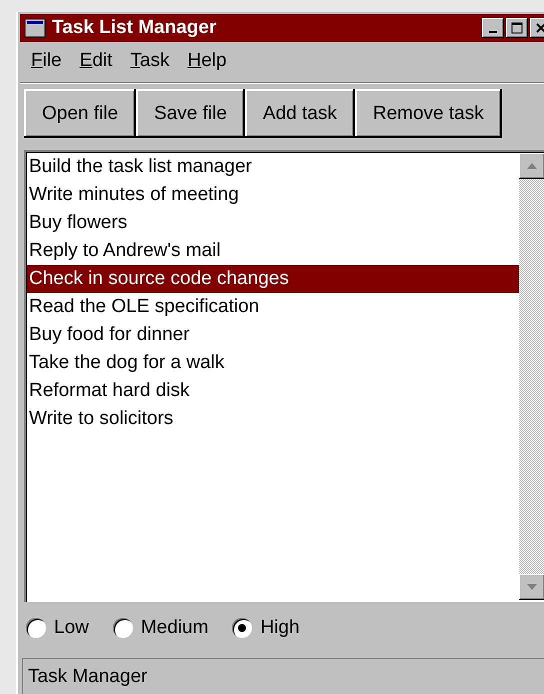  I want to click on list-entry: Take the dog for a walk, so click(273, 363).